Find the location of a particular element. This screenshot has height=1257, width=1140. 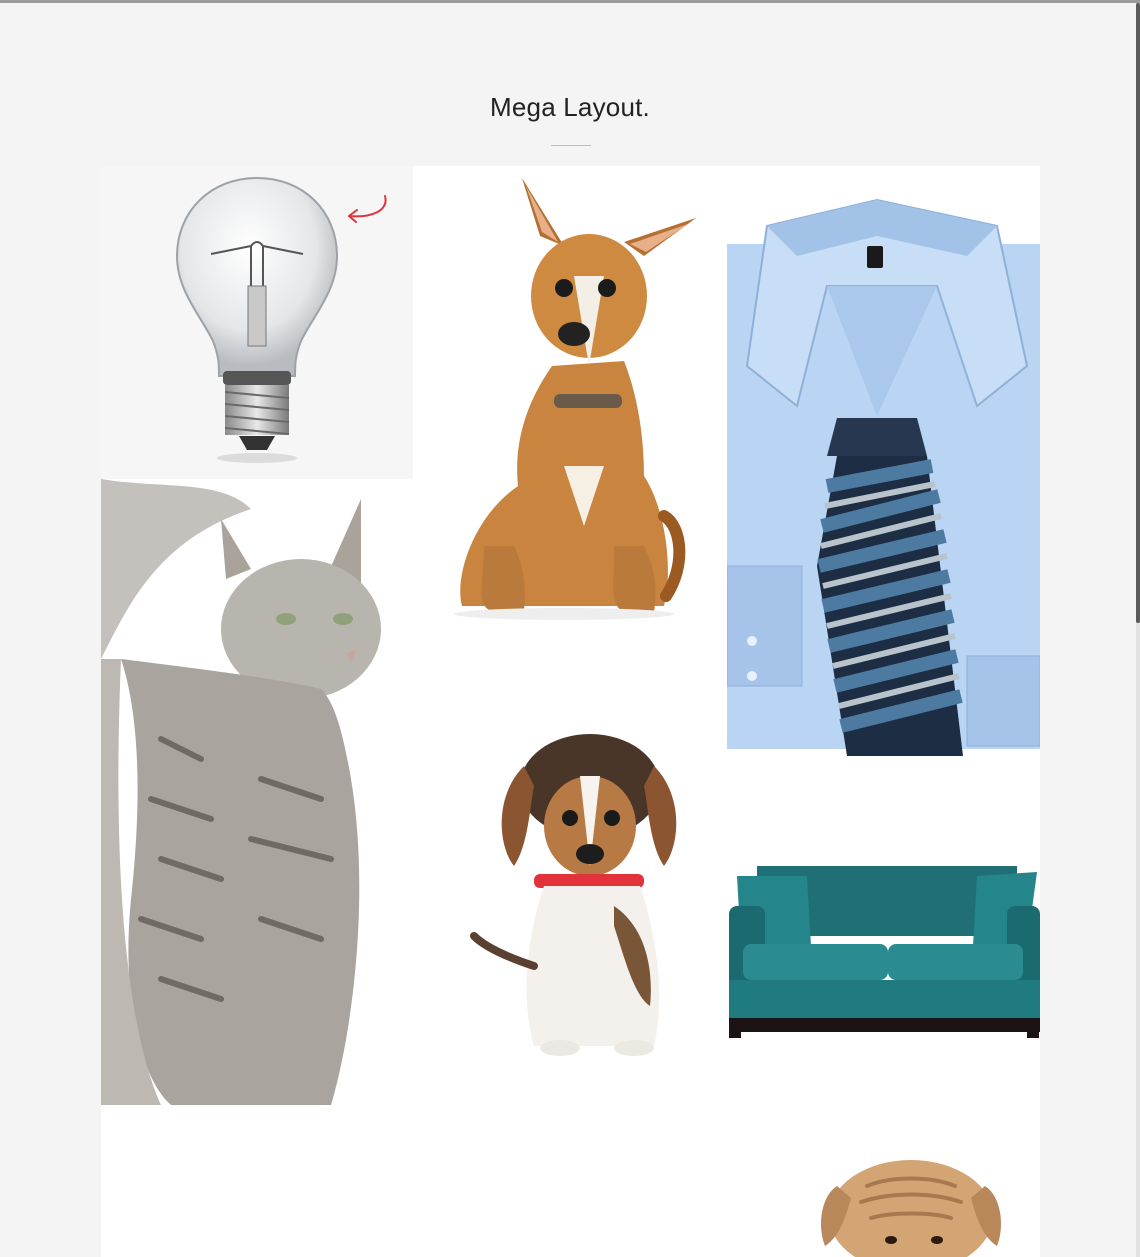

page-title: Mega Layout. is located at coordinates (570, 107).